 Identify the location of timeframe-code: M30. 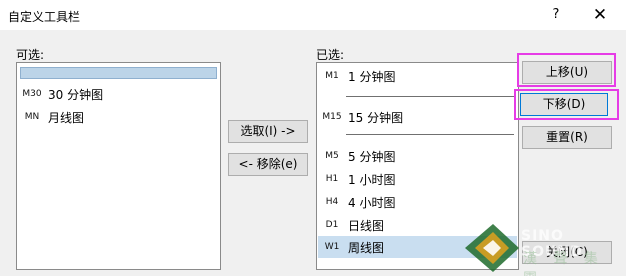
(32, 94).